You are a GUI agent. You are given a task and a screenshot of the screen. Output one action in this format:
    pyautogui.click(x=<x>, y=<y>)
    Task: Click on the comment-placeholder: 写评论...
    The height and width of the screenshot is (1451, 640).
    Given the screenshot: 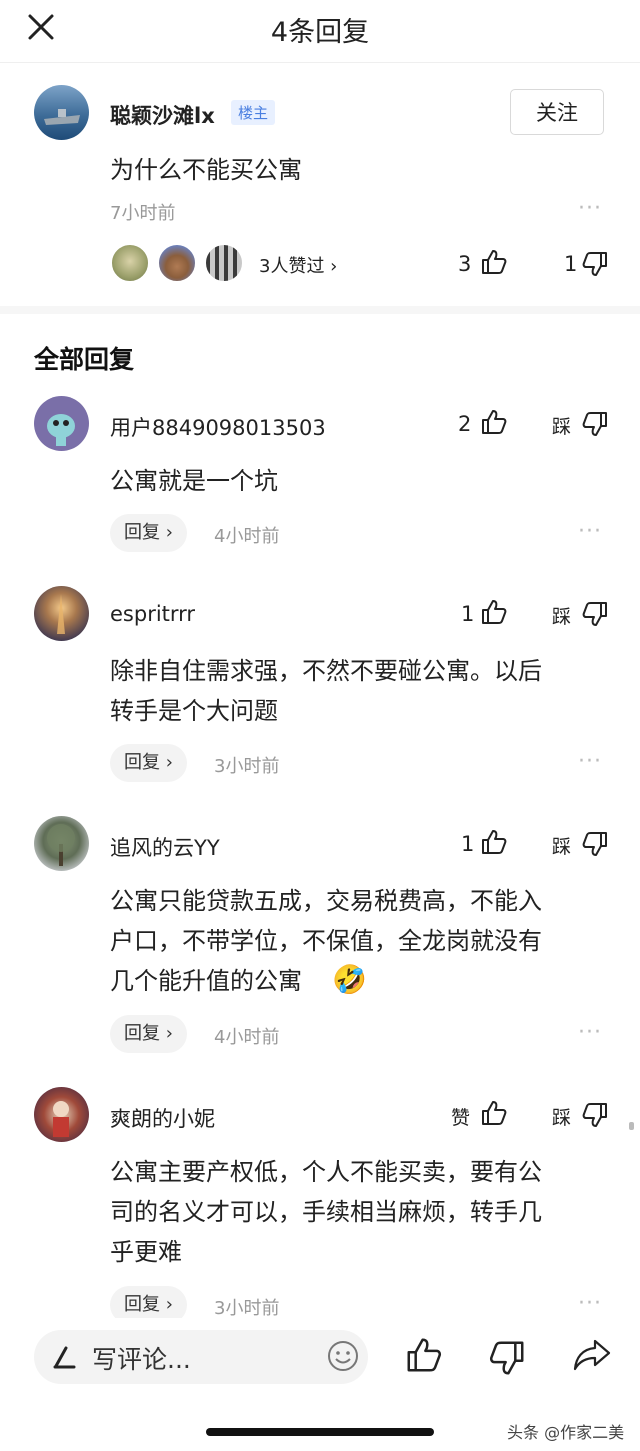 What is the action you would take?
    pyautogui.click(x=141, y=1358)
    